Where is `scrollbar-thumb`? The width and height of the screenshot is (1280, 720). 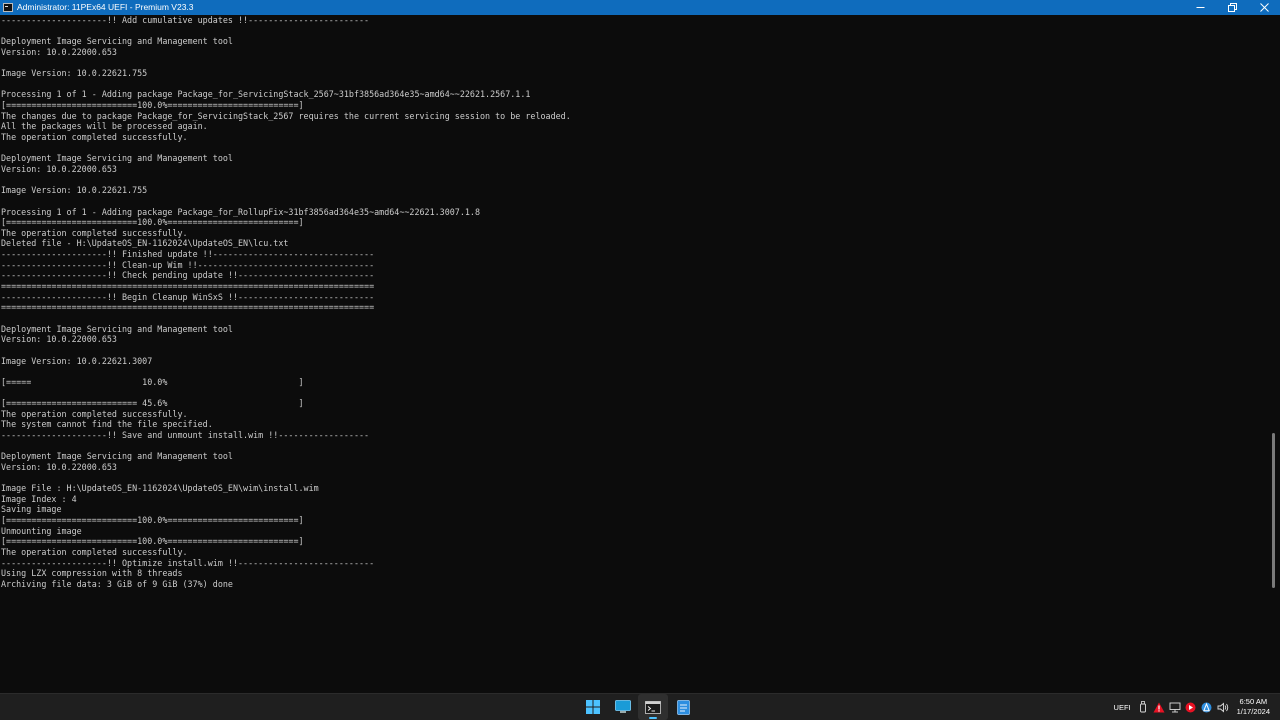 scrollbar-thumb is located at coordinates (1273, 510).